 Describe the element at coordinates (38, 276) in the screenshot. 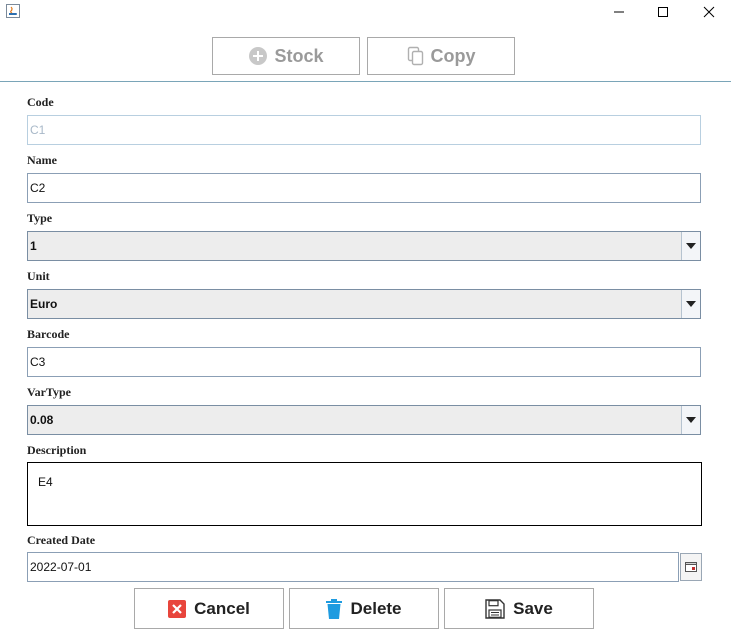

I see `unit-label: Unit` at that location.